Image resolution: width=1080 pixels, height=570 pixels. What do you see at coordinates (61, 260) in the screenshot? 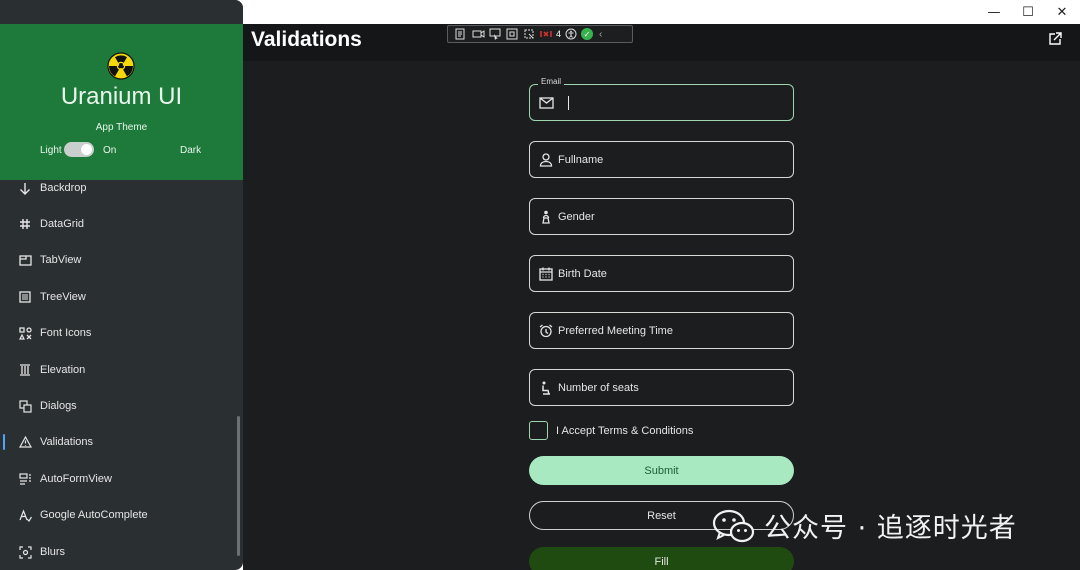
I see `sidebar-item-label: TabView` at bounding box center [61, 260].